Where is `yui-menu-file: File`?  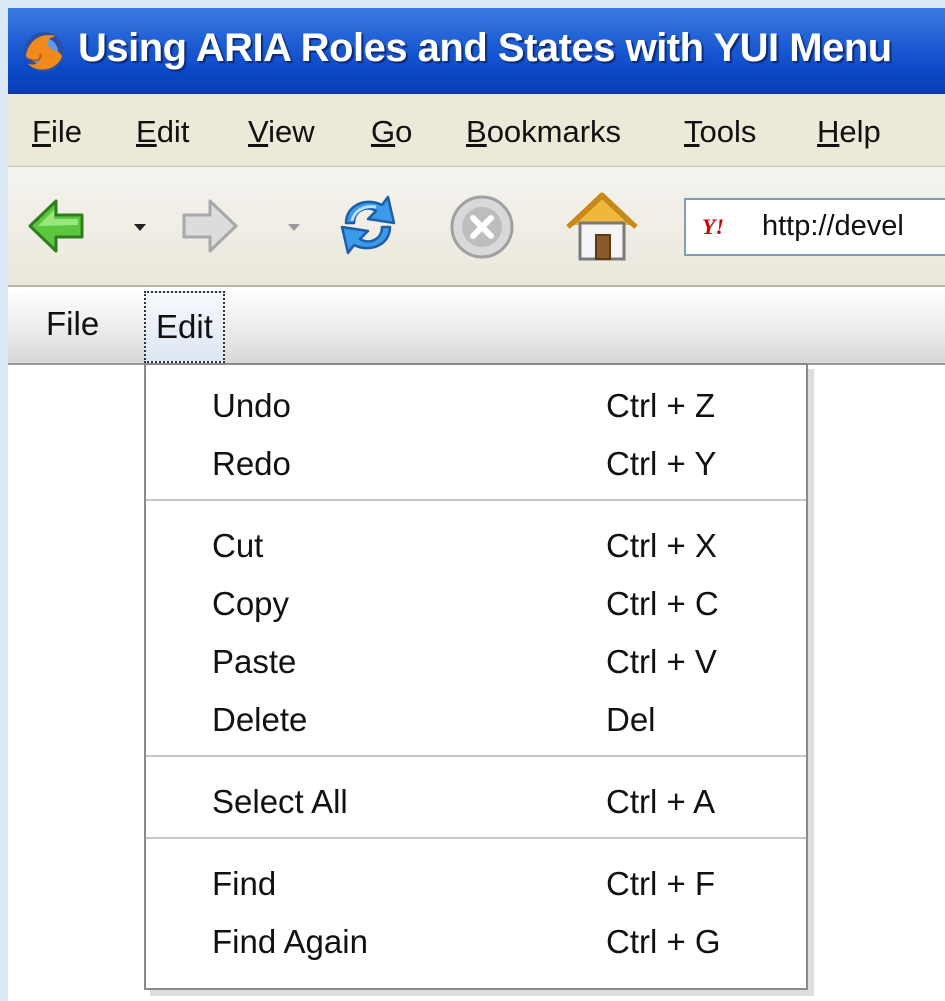 yui-menu-file: File is located at coordinates (72, 324).